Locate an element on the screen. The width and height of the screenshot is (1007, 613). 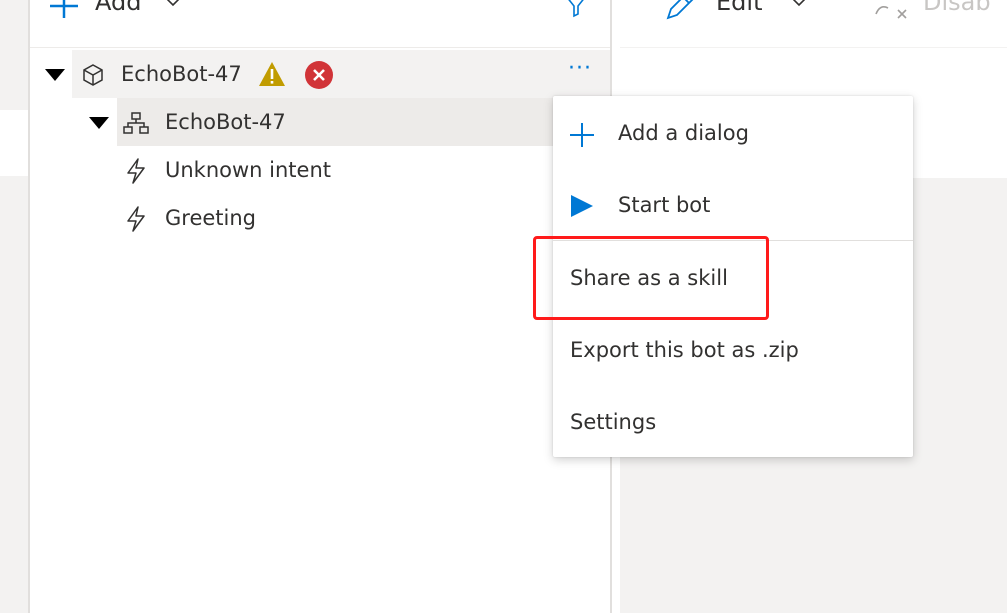
more-options-button: ··· is located at coordinates (580, 68).